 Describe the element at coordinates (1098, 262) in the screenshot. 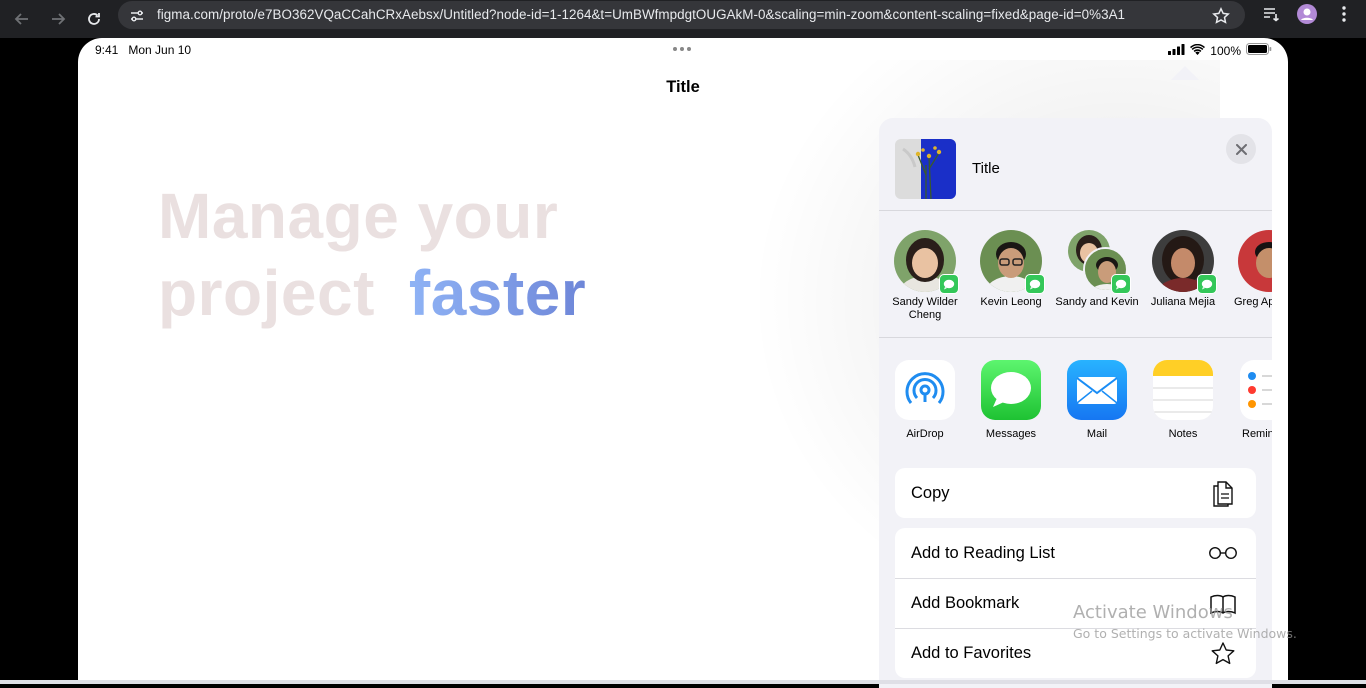

I see `group-avatar` at that location.